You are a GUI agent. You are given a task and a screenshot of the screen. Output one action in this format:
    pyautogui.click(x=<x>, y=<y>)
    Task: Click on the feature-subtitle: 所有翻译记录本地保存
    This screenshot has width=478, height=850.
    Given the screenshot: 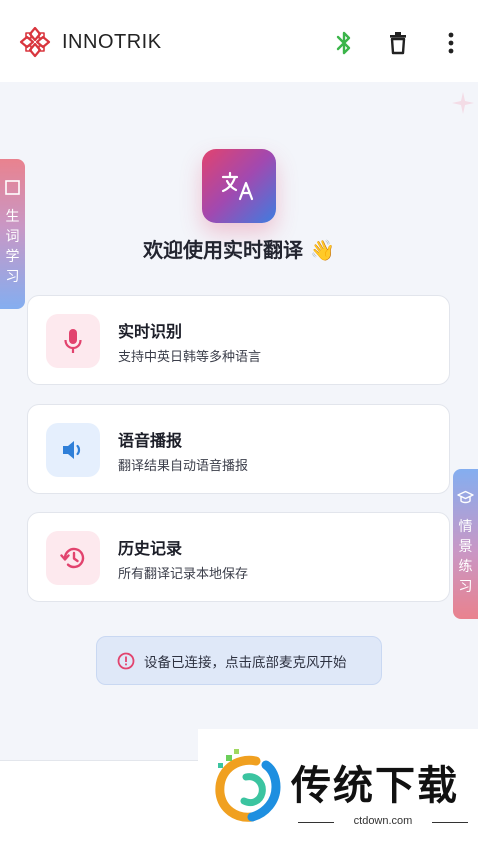 What is the action you would take?
    pyautogui.click(x=183, y=574)
    